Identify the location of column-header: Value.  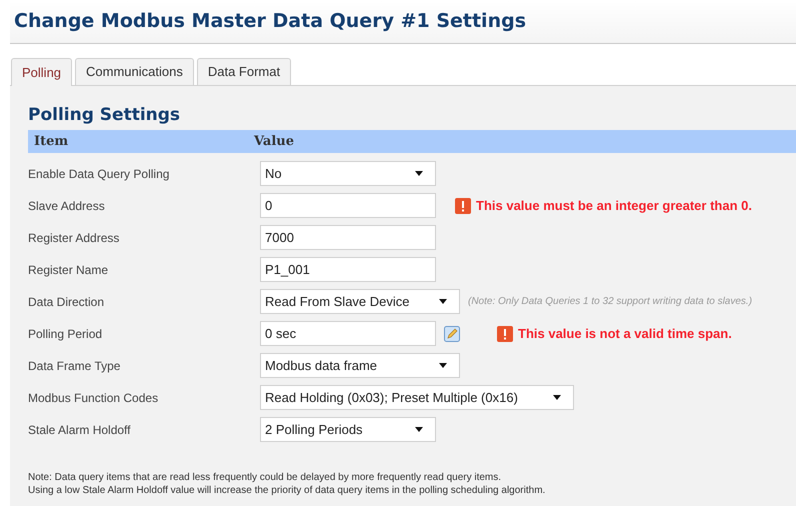
(274, 141).